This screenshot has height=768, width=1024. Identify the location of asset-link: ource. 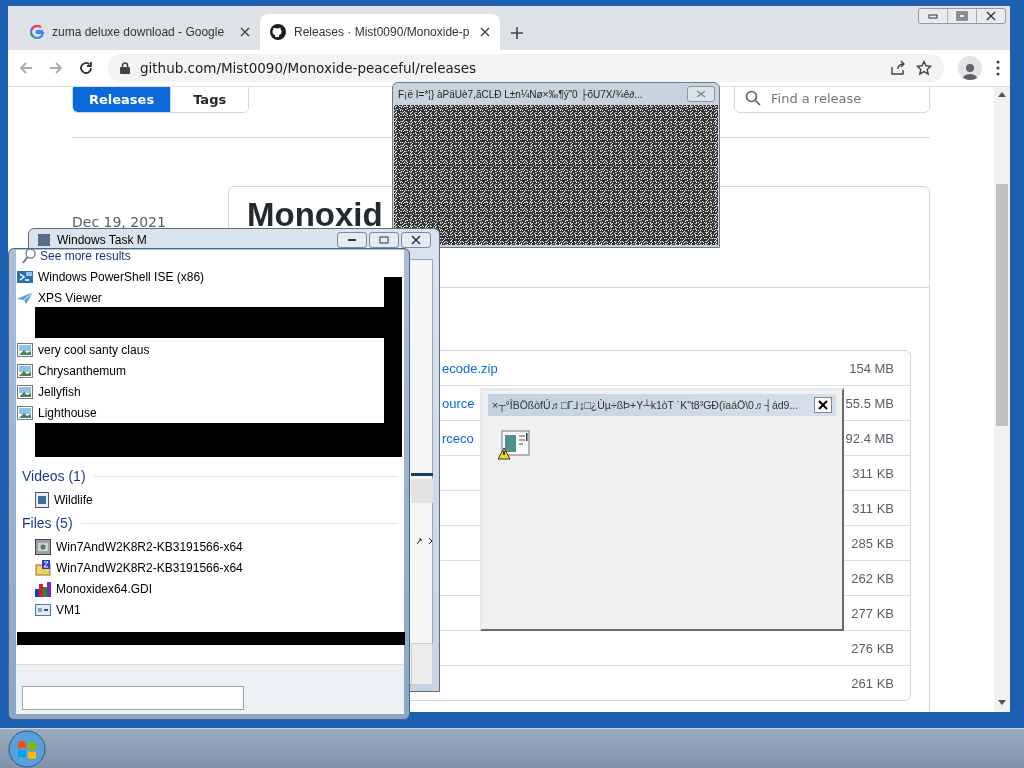
(458, 403).